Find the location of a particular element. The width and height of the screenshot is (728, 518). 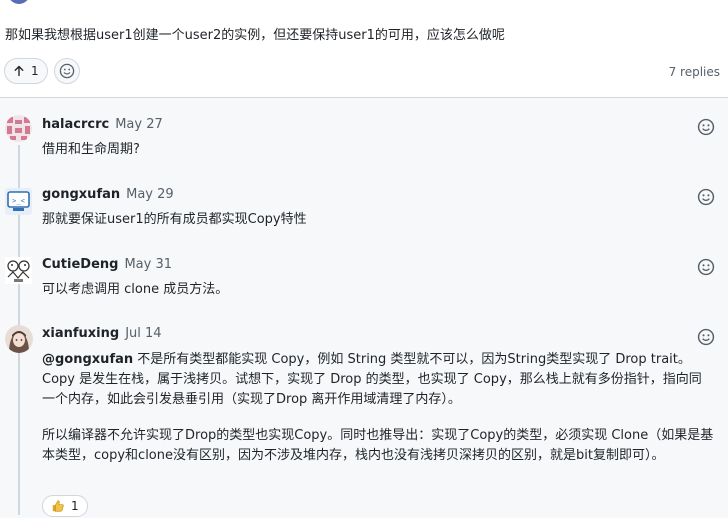

replies-count: 7 replies is located at coordinates (694, 72).